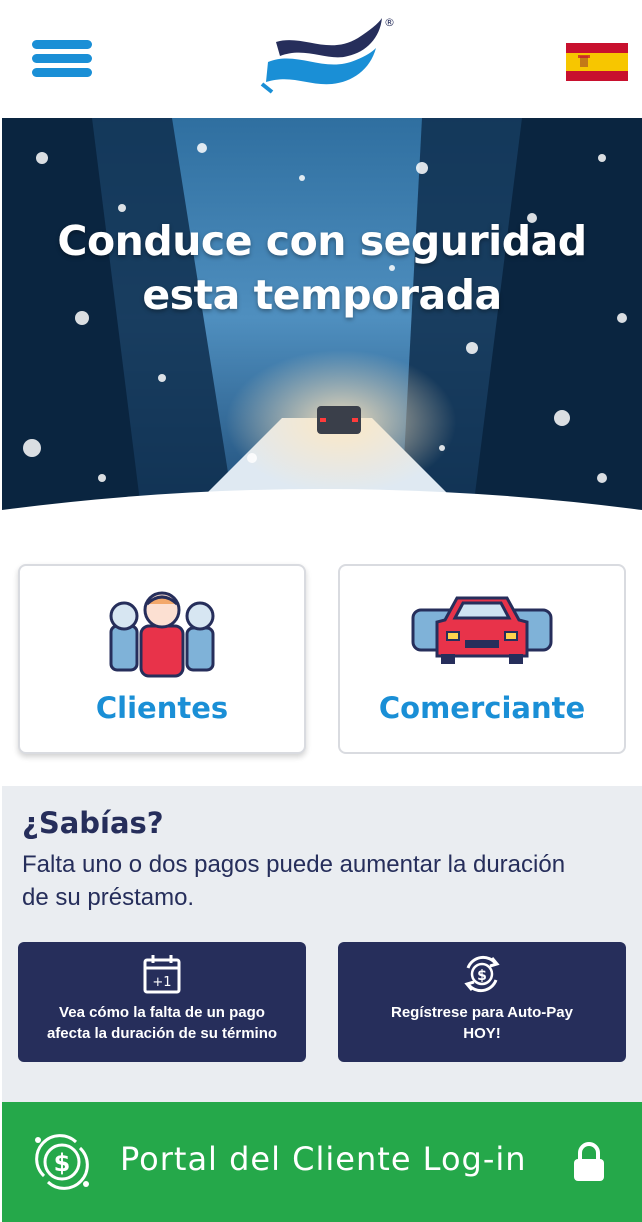 This screenshot has height=1222, width=642. I want to click on hero-title-line2: esta temporada, so click(322, 295).